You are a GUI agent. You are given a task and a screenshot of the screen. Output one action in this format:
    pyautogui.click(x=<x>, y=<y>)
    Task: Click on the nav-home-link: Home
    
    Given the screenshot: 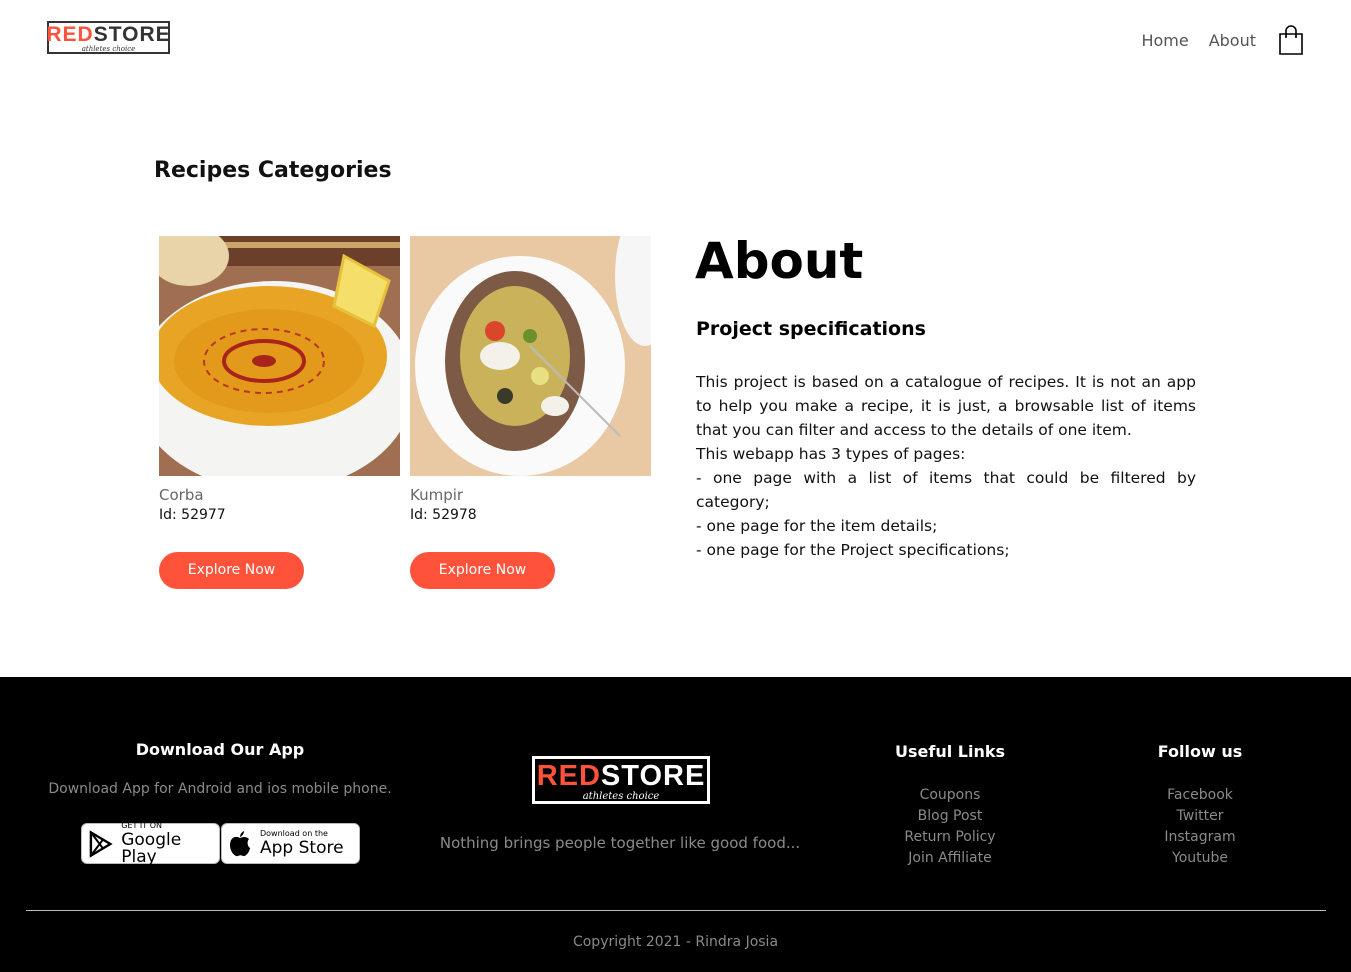 What is the action you would take?
    pyautogui.click(x=1164, y=40)
    